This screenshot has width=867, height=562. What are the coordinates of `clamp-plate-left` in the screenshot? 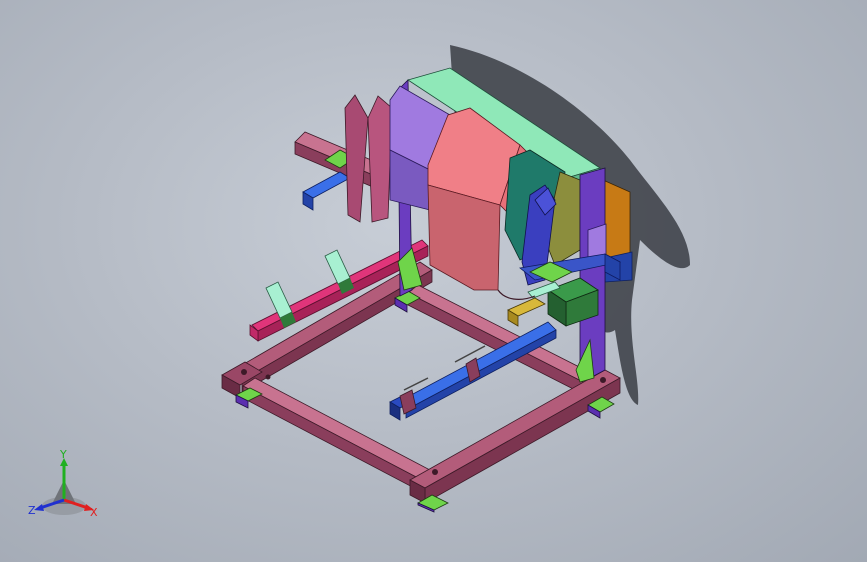 It's located at (279, 300).